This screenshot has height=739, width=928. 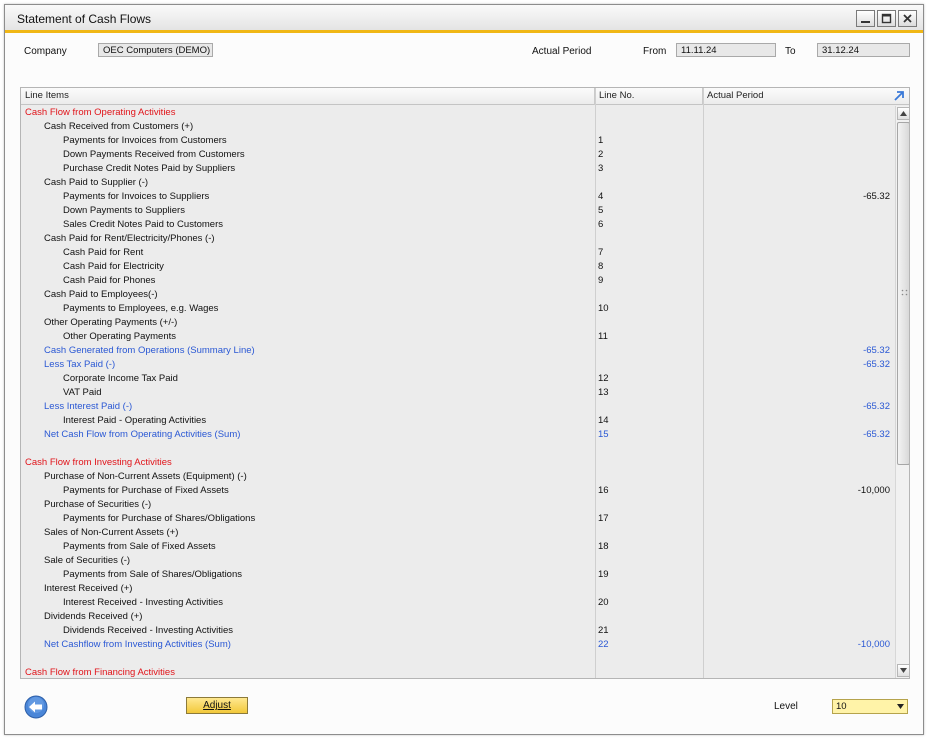 What do you see at coordinates (601, 280) in the screenshot?
I see `line-number: 9` at bounding box center [601, 280].